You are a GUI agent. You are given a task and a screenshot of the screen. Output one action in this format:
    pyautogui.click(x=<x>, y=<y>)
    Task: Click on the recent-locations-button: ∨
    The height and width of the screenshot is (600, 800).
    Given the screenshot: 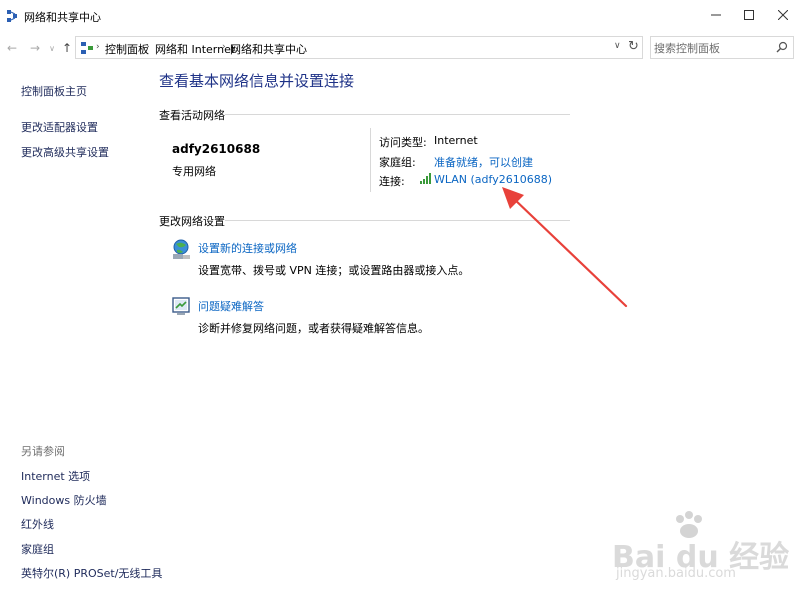 What is the action you would take?
    pyautogui.click(x=52, y=48)
    